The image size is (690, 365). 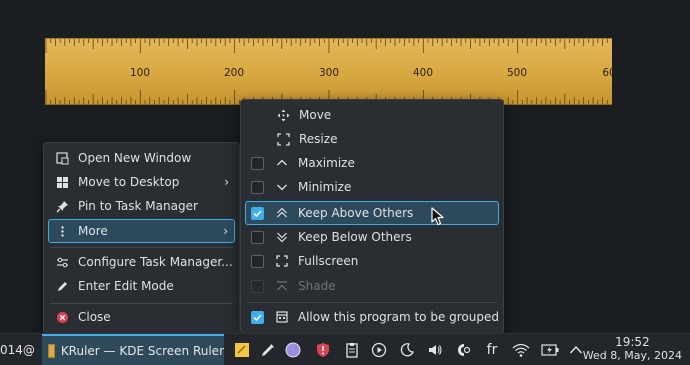 I want to click on notes-icon, so click(x=242, y=350).